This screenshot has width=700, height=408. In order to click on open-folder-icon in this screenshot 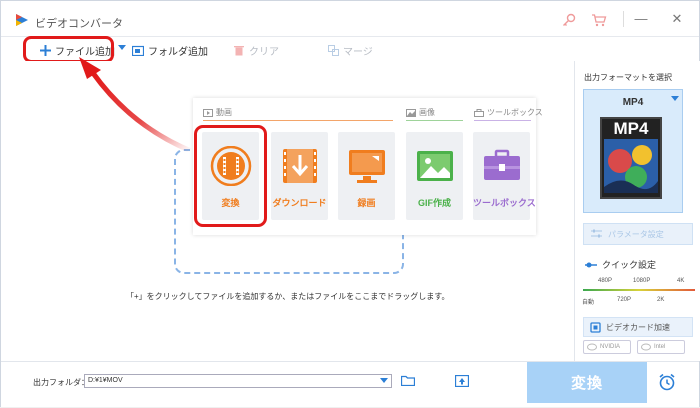, I will do `click(408, 380)`.